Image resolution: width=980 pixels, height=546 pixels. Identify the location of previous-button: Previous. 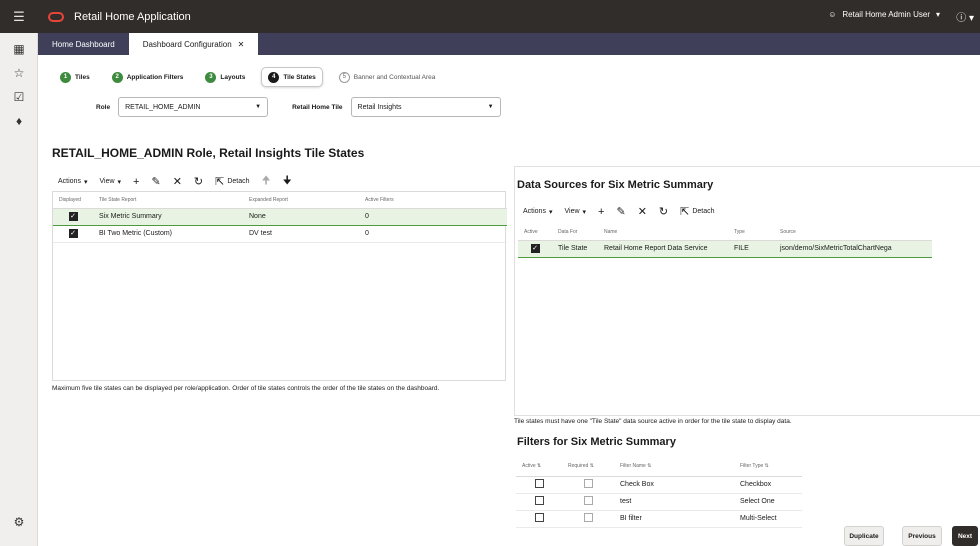
(922, 536).